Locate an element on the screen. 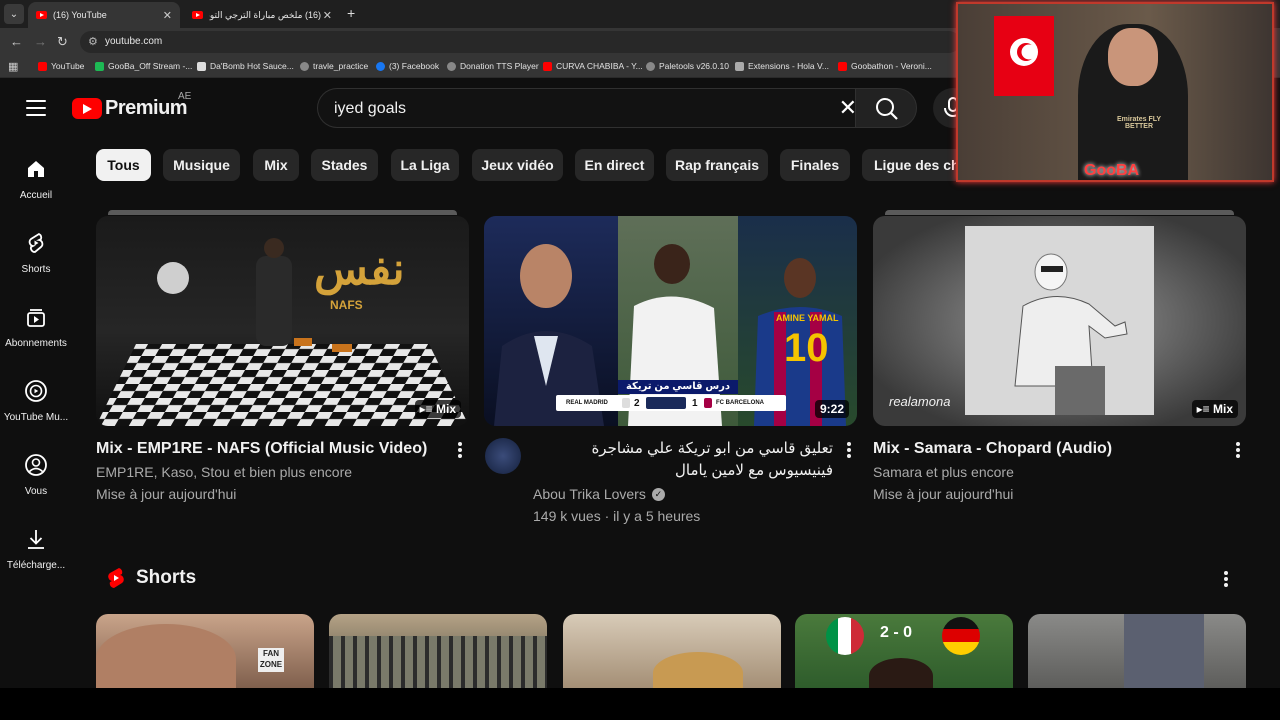 The image size is (1280, 720). chip-stadiums: Stades is located at coordinates (344, 165).